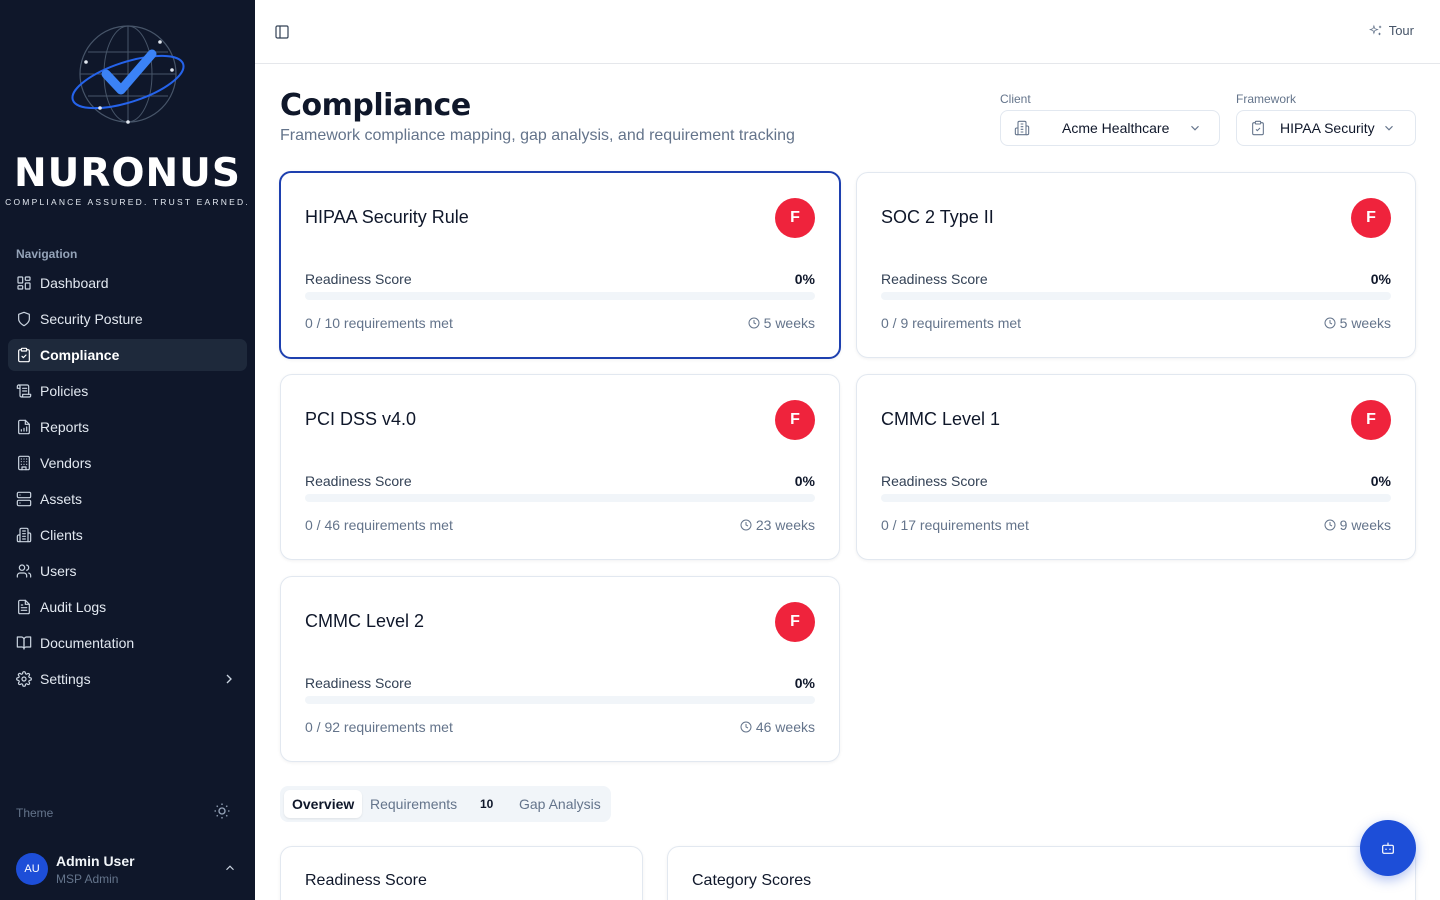  Describe the element at coordinates (387, 217) in the screenshot. I see `framework-name: HIPAA Security Rule` at that location.